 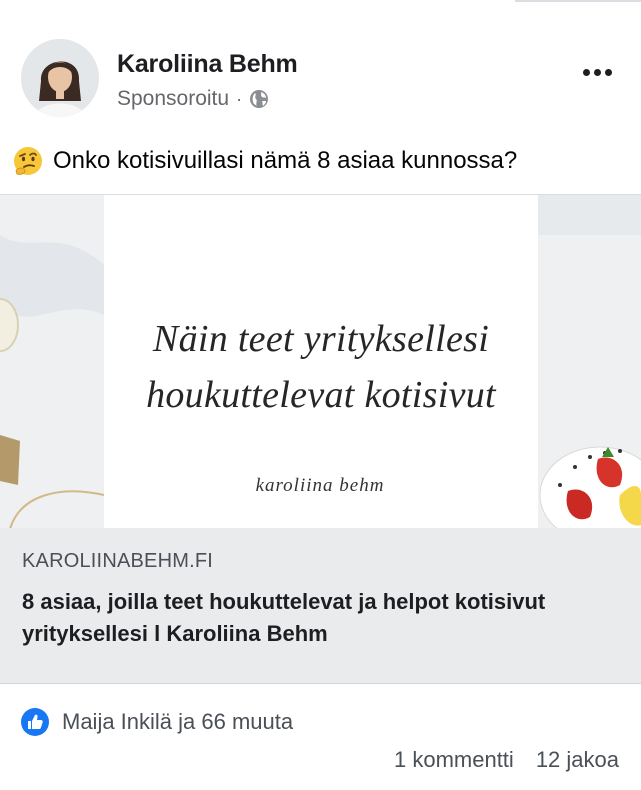 I want to click on avatar-photo, so click(x=60, y=78).